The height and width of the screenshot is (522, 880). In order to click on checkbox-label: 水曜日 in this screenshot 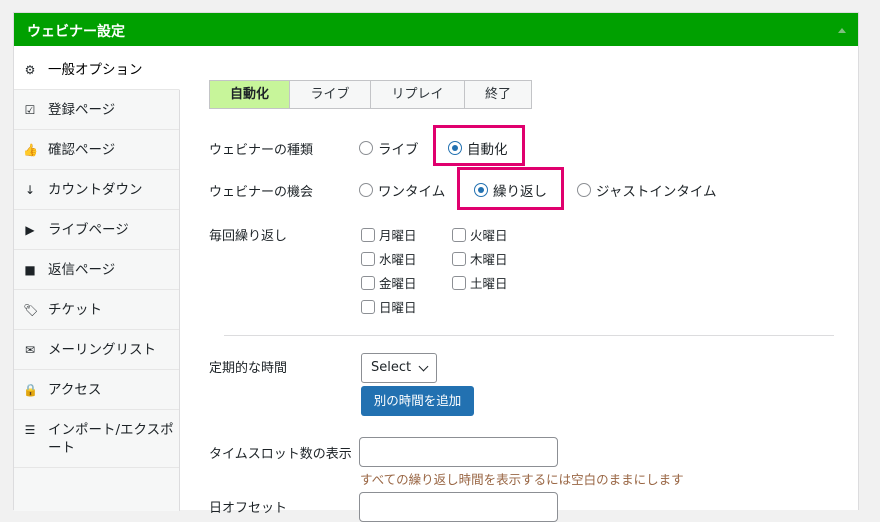, I will do `click(398, 259)`.